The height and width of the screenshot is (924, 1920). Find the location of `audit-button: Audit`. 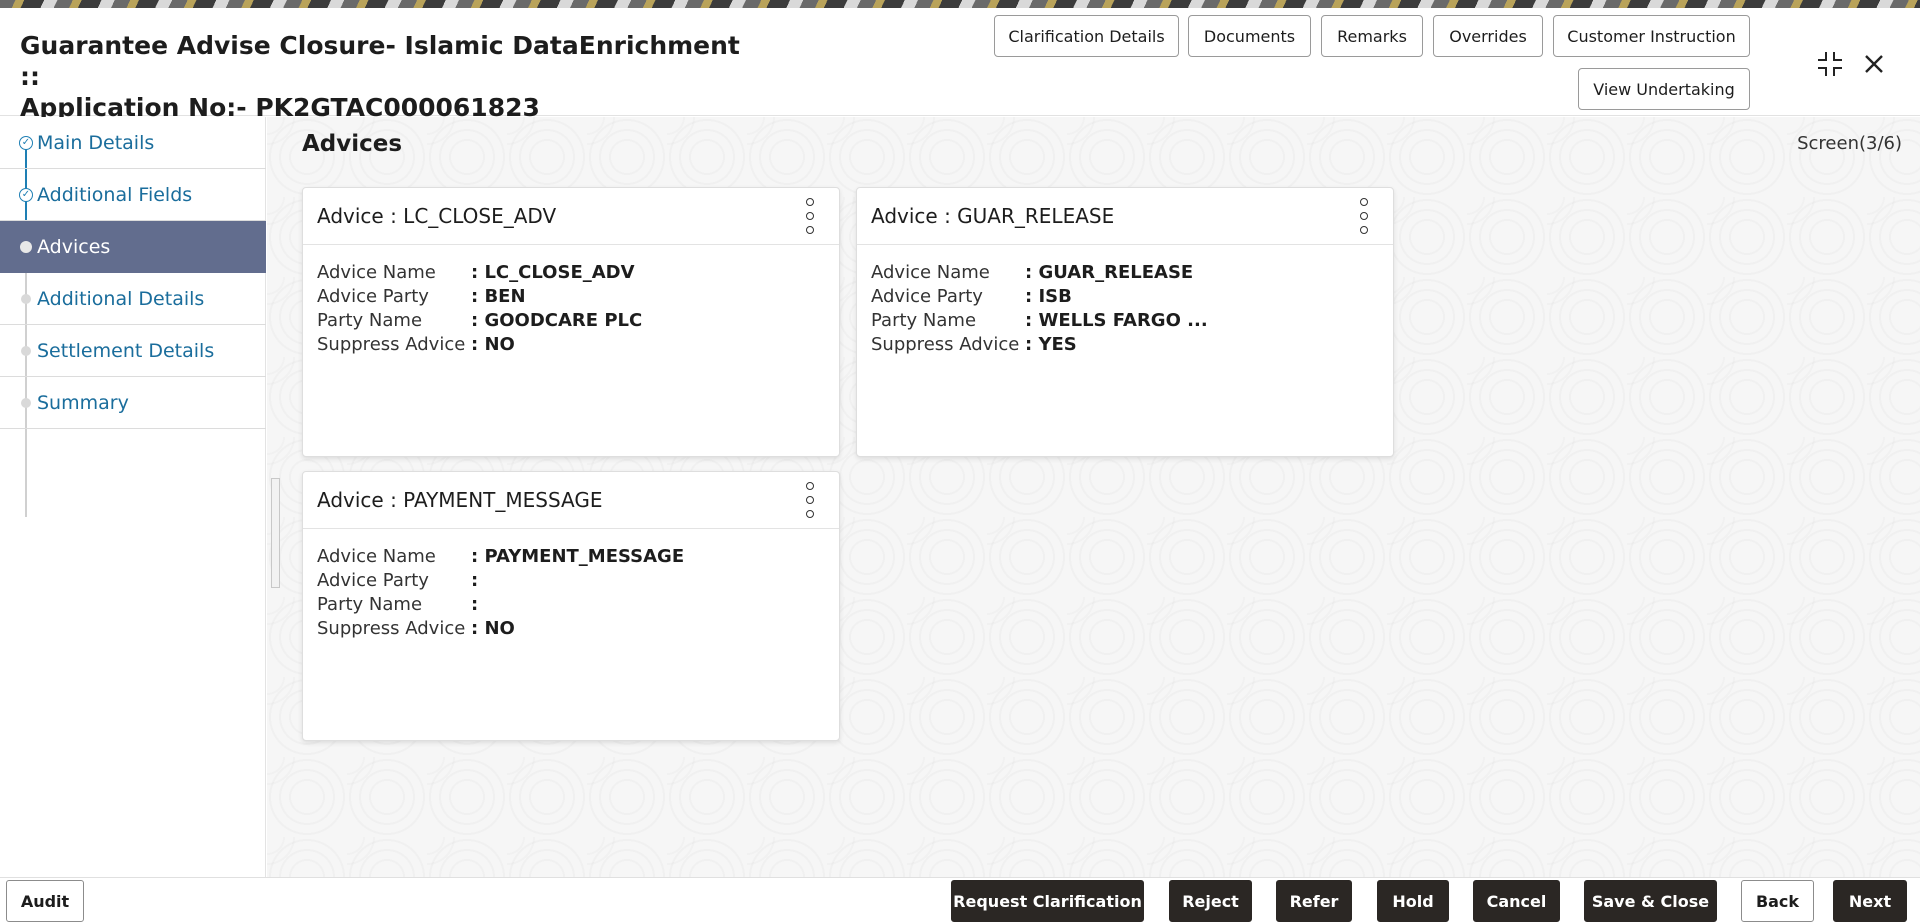

audit-button: Audit is located at coordinates (45, 901).